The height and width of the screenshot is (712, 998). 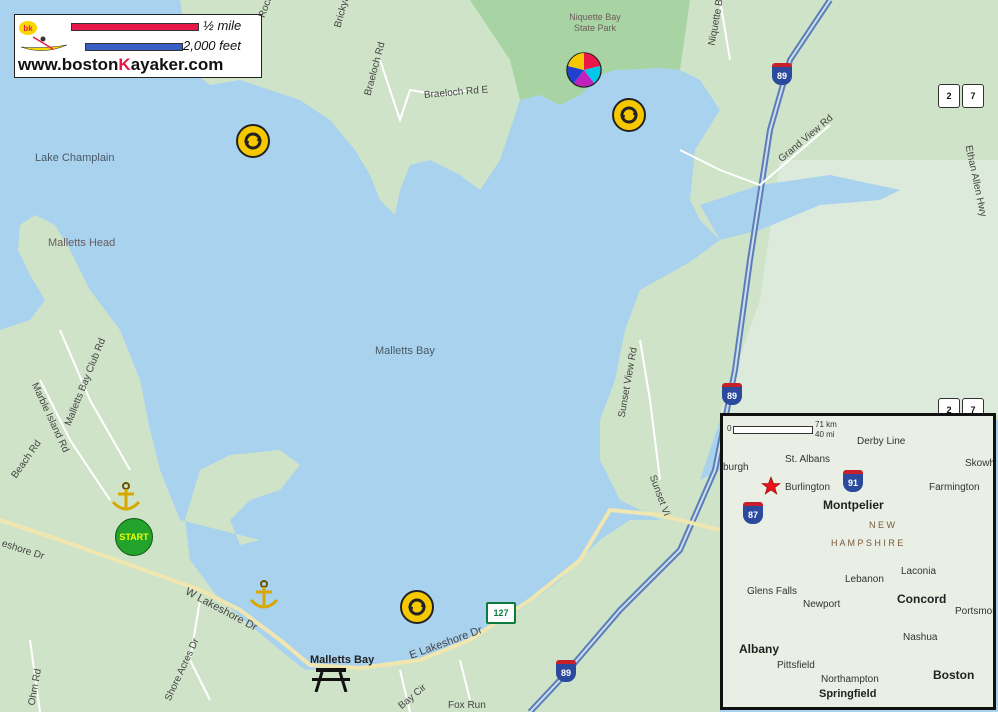 I want to click on i89-shield-mid: 89, so click(x=732, y=394).